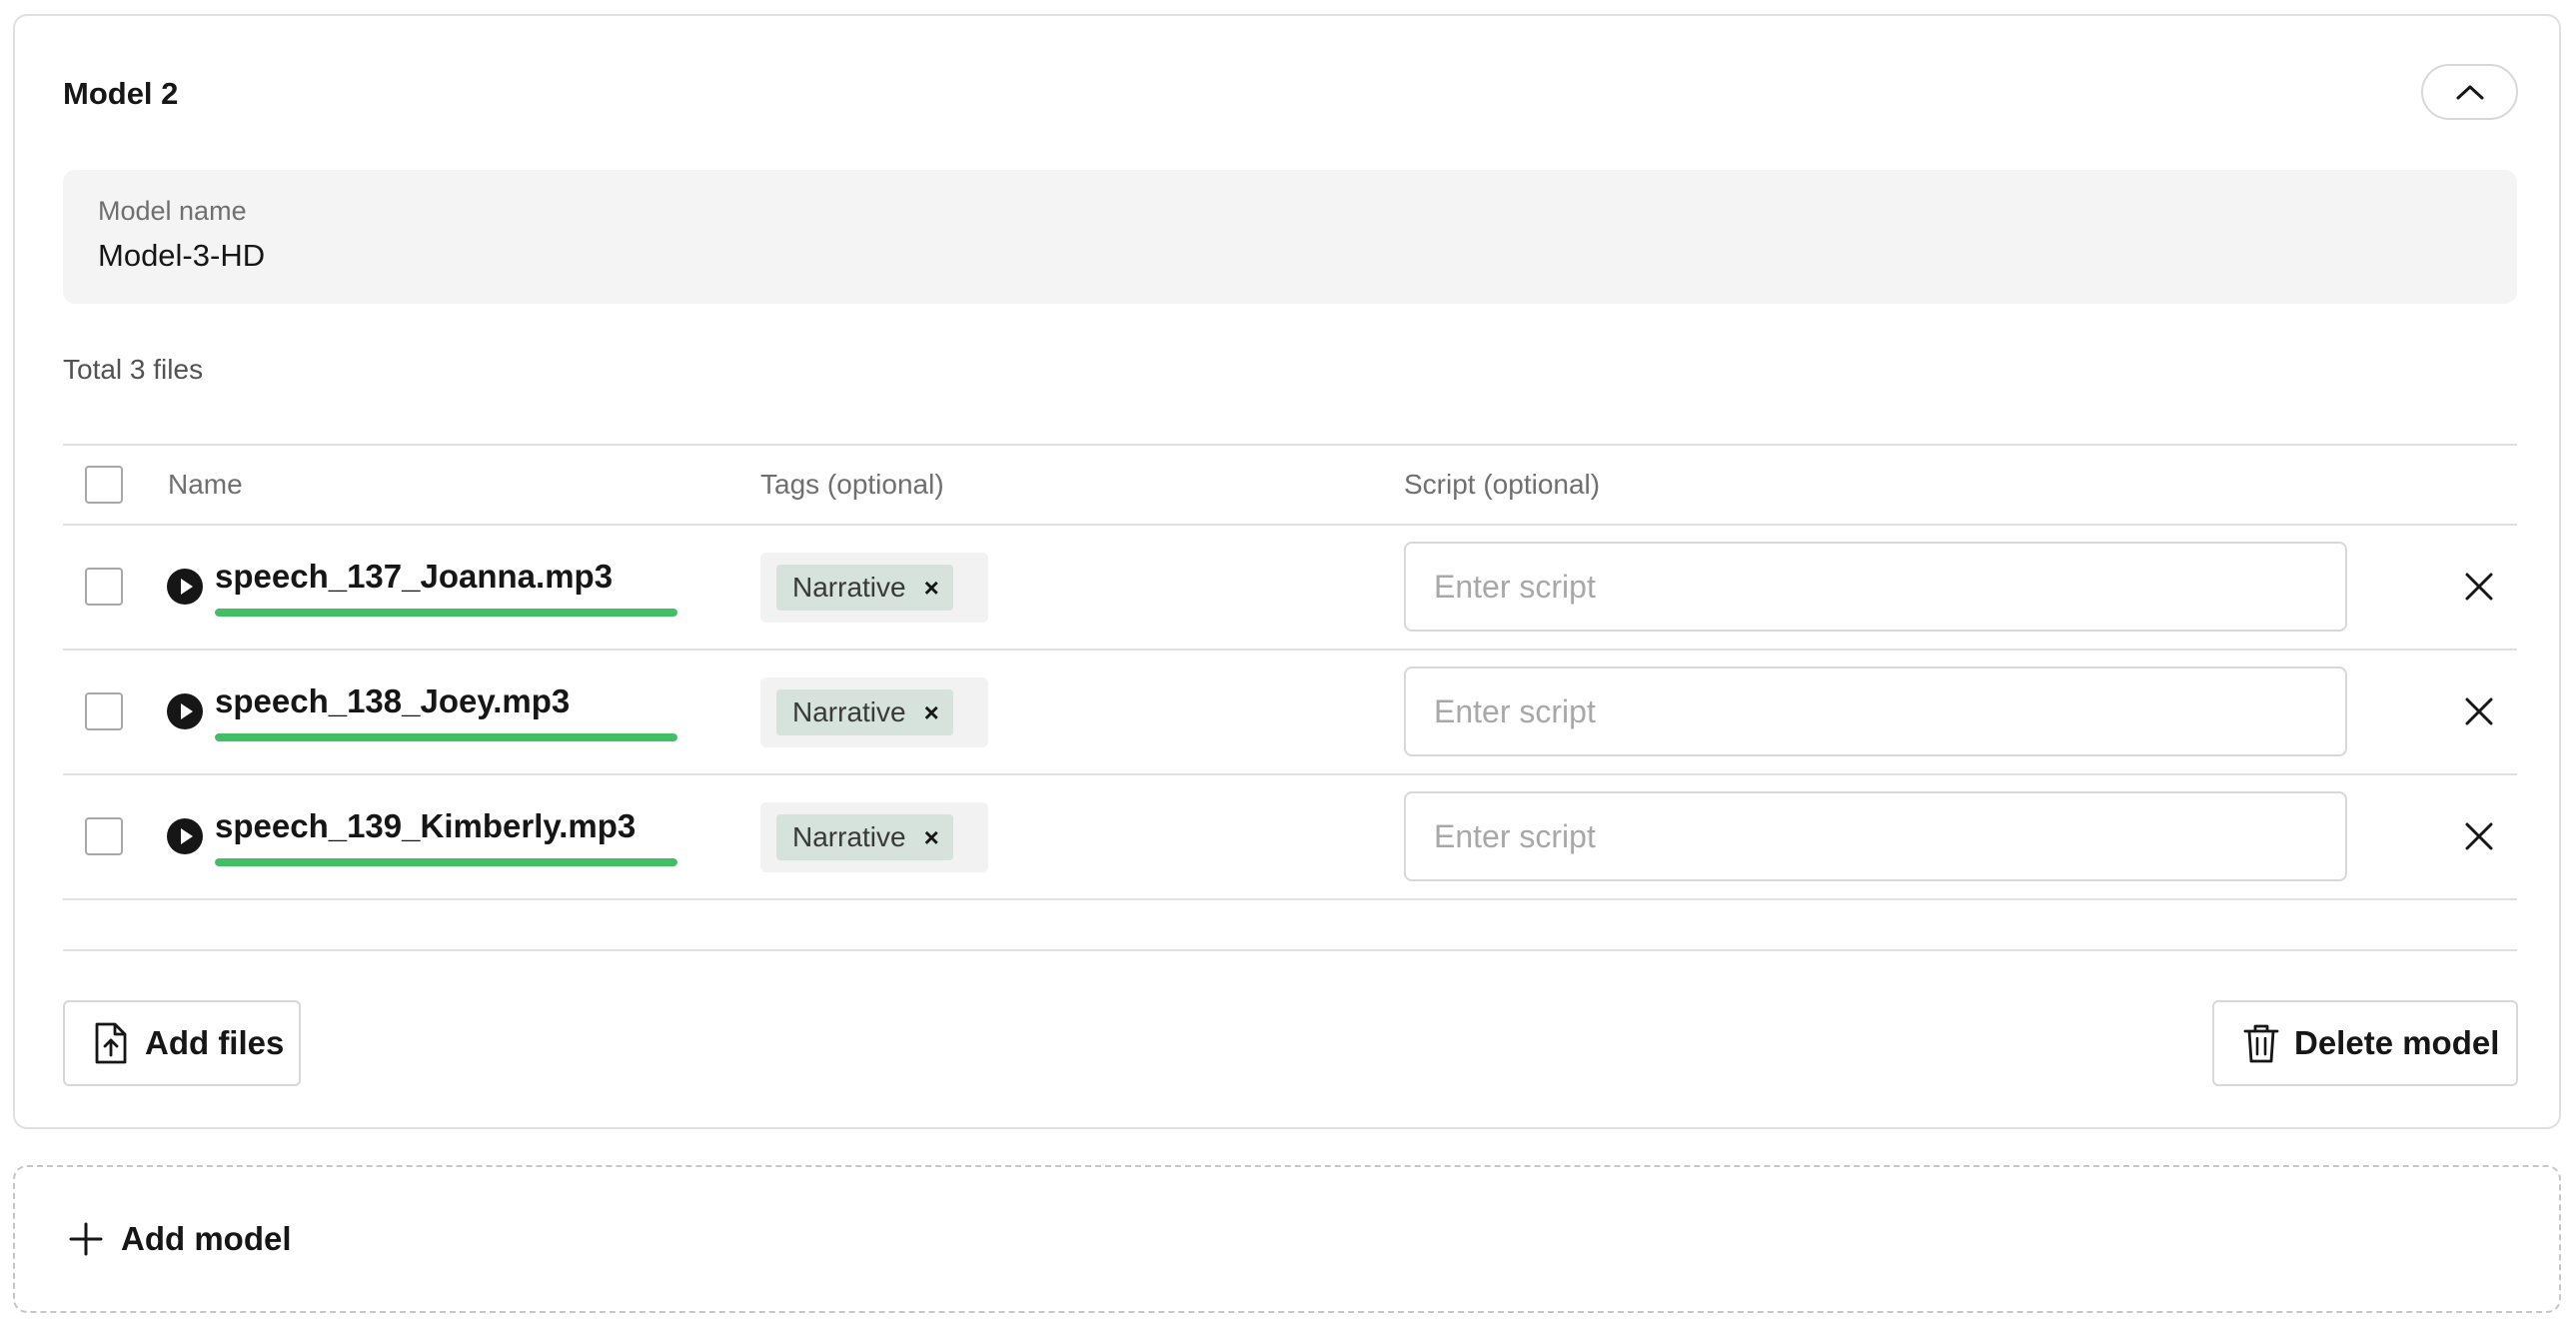 Image resolution: width=2576 pixels, height=1323 pixels. I want to click on total-files-count: Total 3 files, so click(133, 369).